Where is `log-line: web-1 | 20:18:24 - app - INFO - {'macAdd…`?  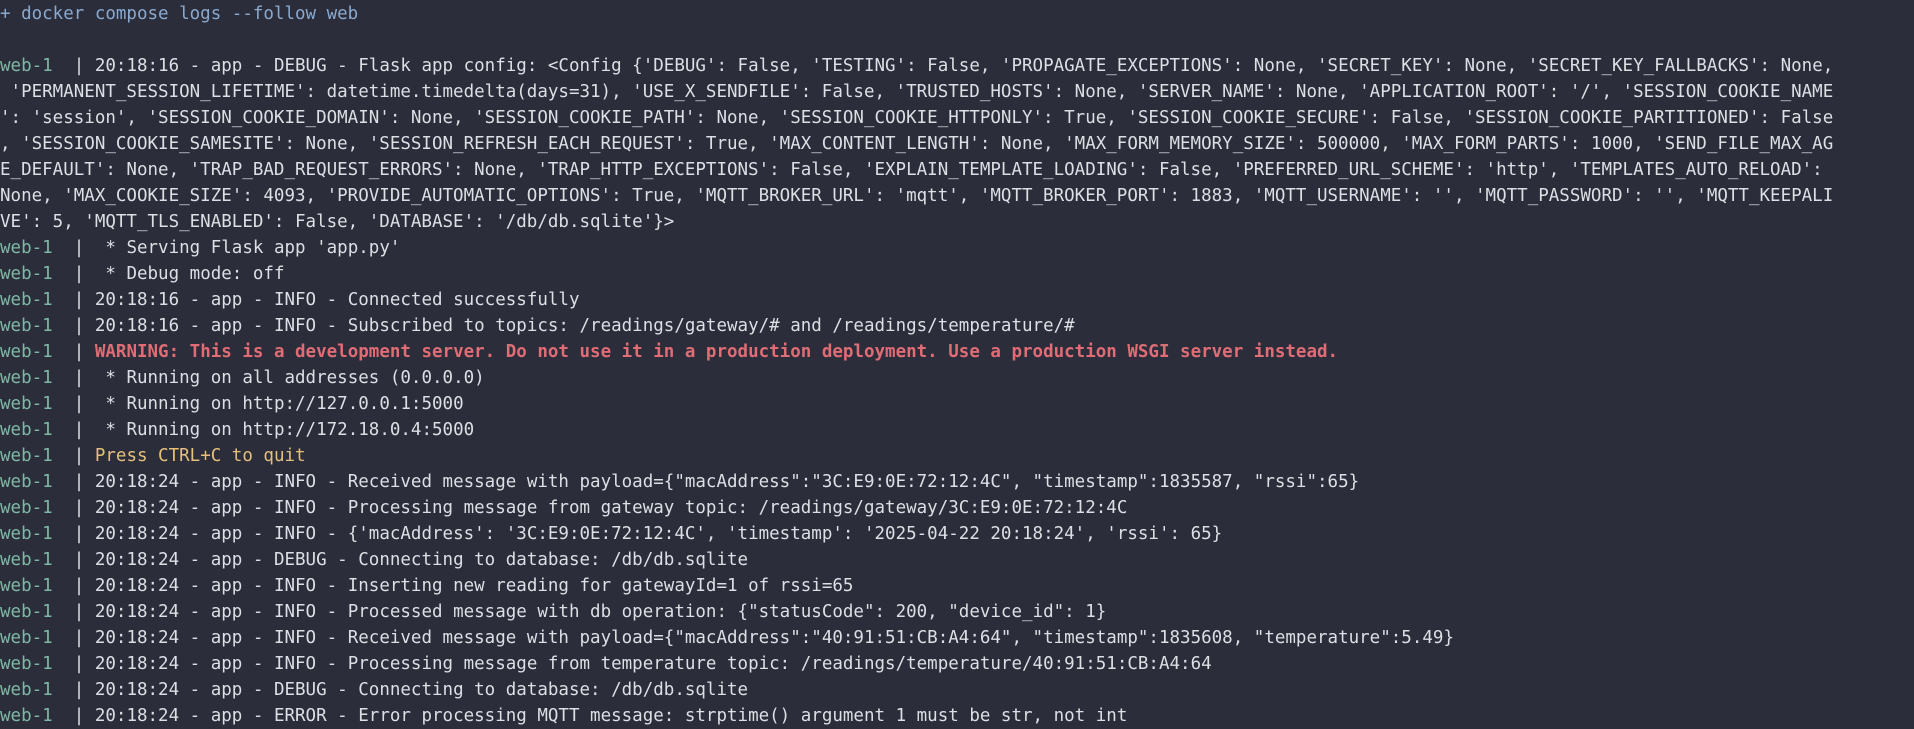
log-line: web-1 | 20:18:24 - app - INFO - {'macAdd… is located at coordinates (957, 534).